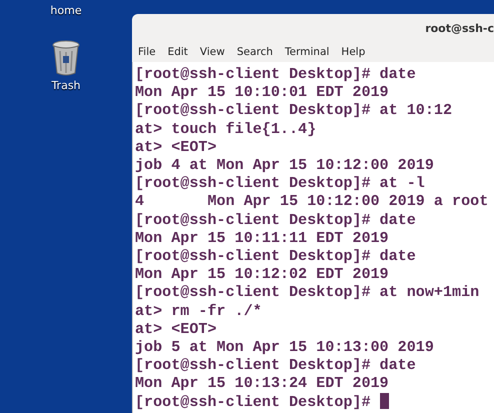 This screenshot has width=494, height=413. Describe the element at coordinates (66, 58) in the screenshot. I see `trash-icon` at that location.